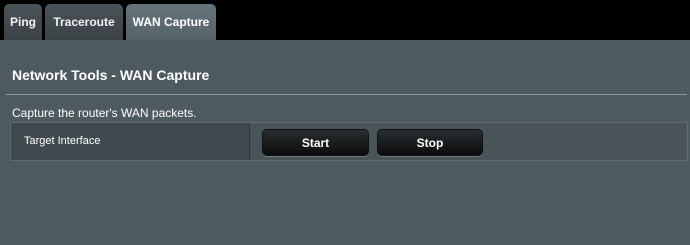 The image size is (690, 245). I want to click on tab-traceroute: Traceroute, so click(84, 22).